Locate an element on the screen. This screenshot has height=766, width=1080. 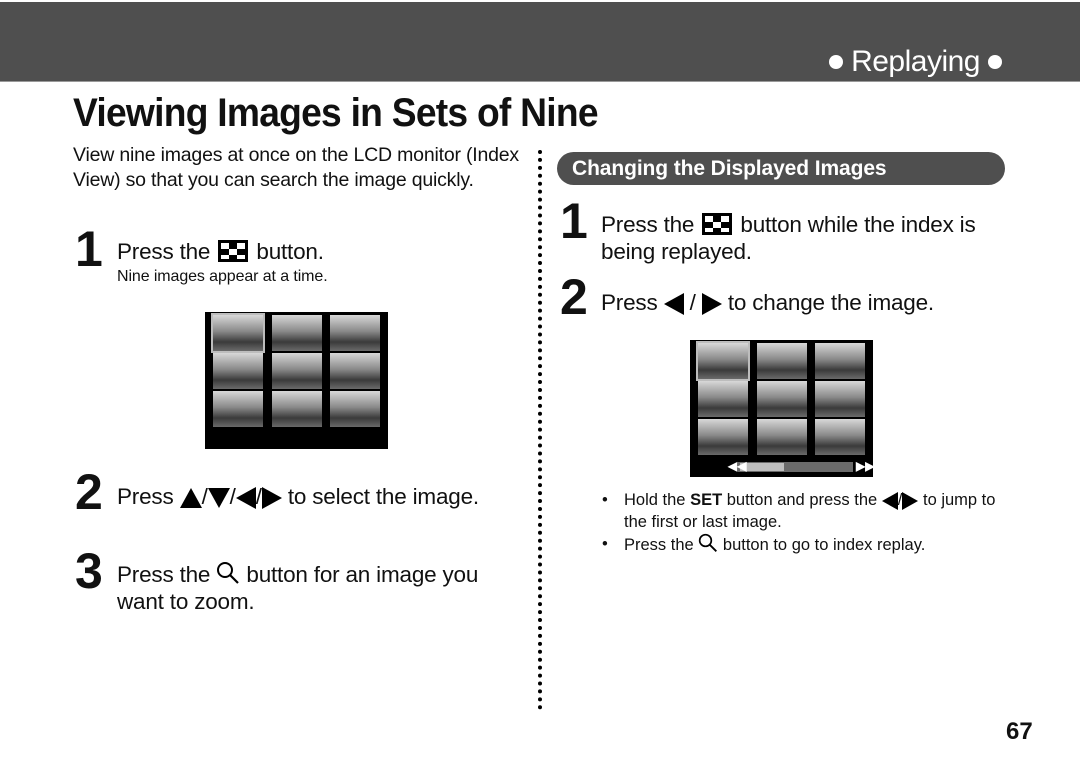
section-tag: Replaying is located at coordinates (915, 62).